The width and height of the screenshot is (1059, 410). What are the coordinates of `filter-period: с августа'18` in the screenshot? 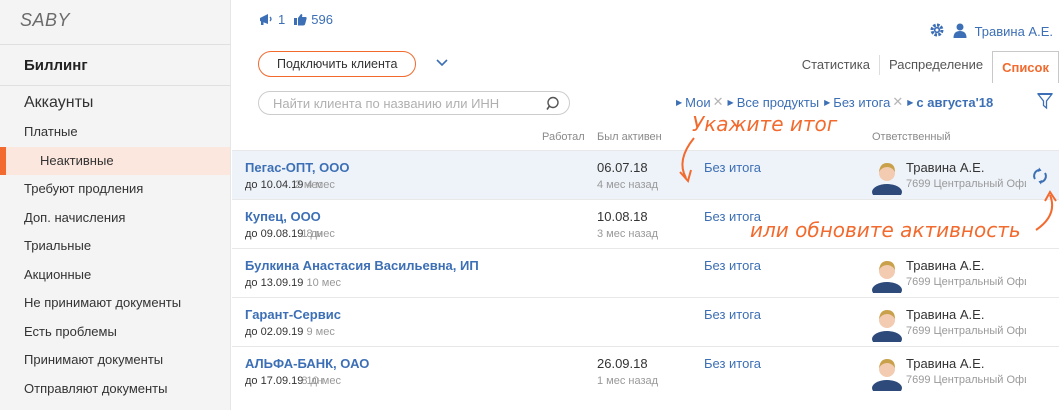 It's located at (954, 102).